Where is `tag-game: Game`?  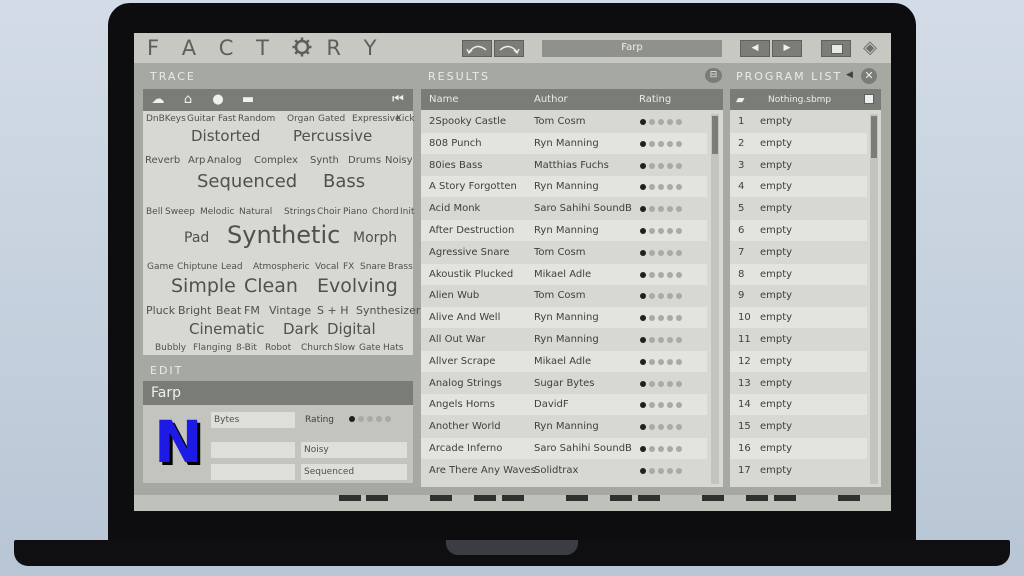 tag-game: Game is located at coordinates (160, 267).